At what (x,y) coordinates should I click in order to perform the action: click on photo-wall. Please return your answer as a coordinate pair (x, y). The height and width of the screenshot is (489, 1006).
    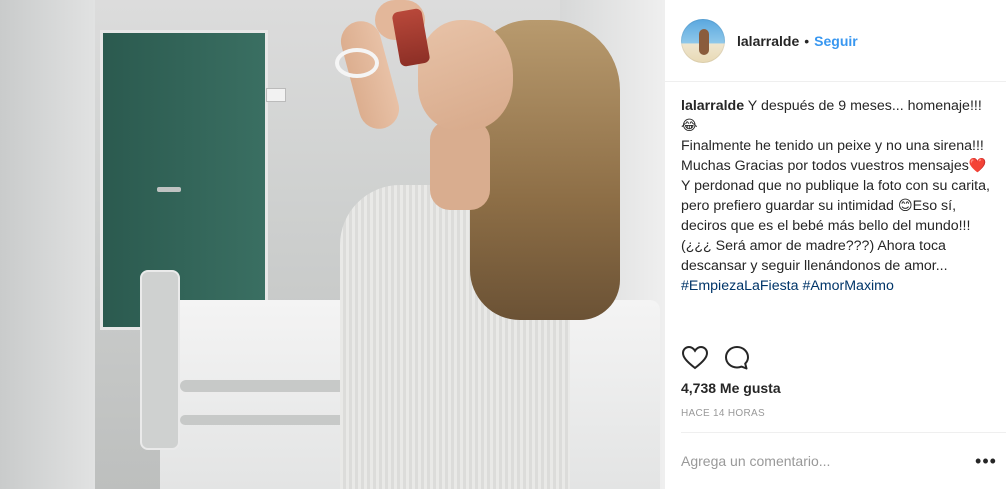
    Looking at the image, I should click on (47, 244).